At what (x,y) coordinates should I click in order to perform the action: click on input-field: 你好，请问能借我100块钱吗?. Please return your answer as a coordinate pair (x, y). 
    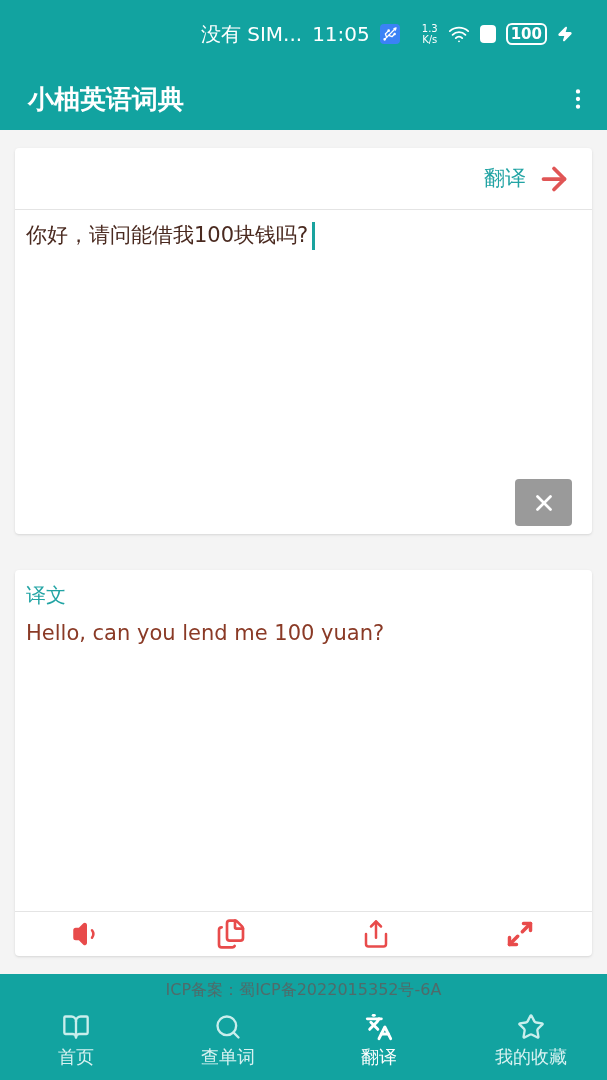
    Looking at the image, I should click on (303, 236).